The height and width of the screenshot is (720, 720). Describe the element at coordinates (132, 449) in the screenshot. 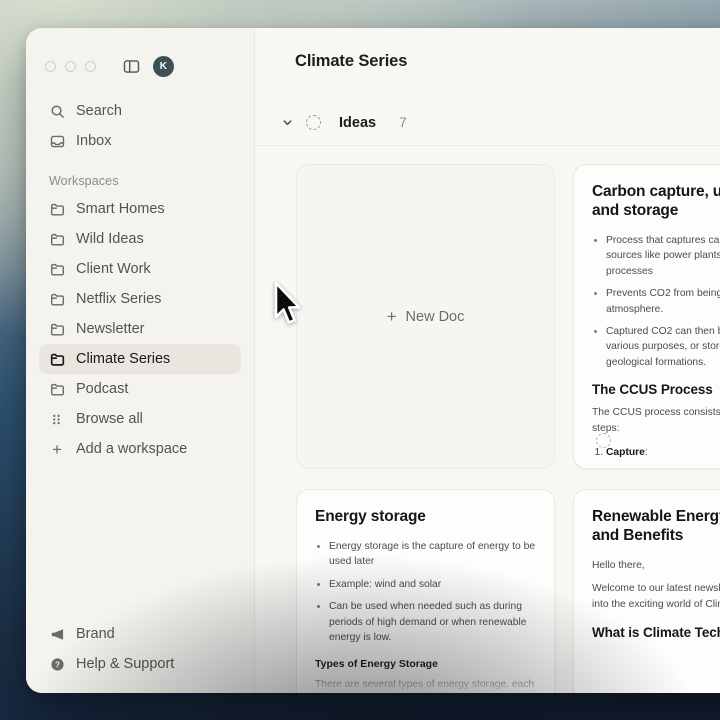

I see `sidebar-item-label: Add a workspace` at that location.